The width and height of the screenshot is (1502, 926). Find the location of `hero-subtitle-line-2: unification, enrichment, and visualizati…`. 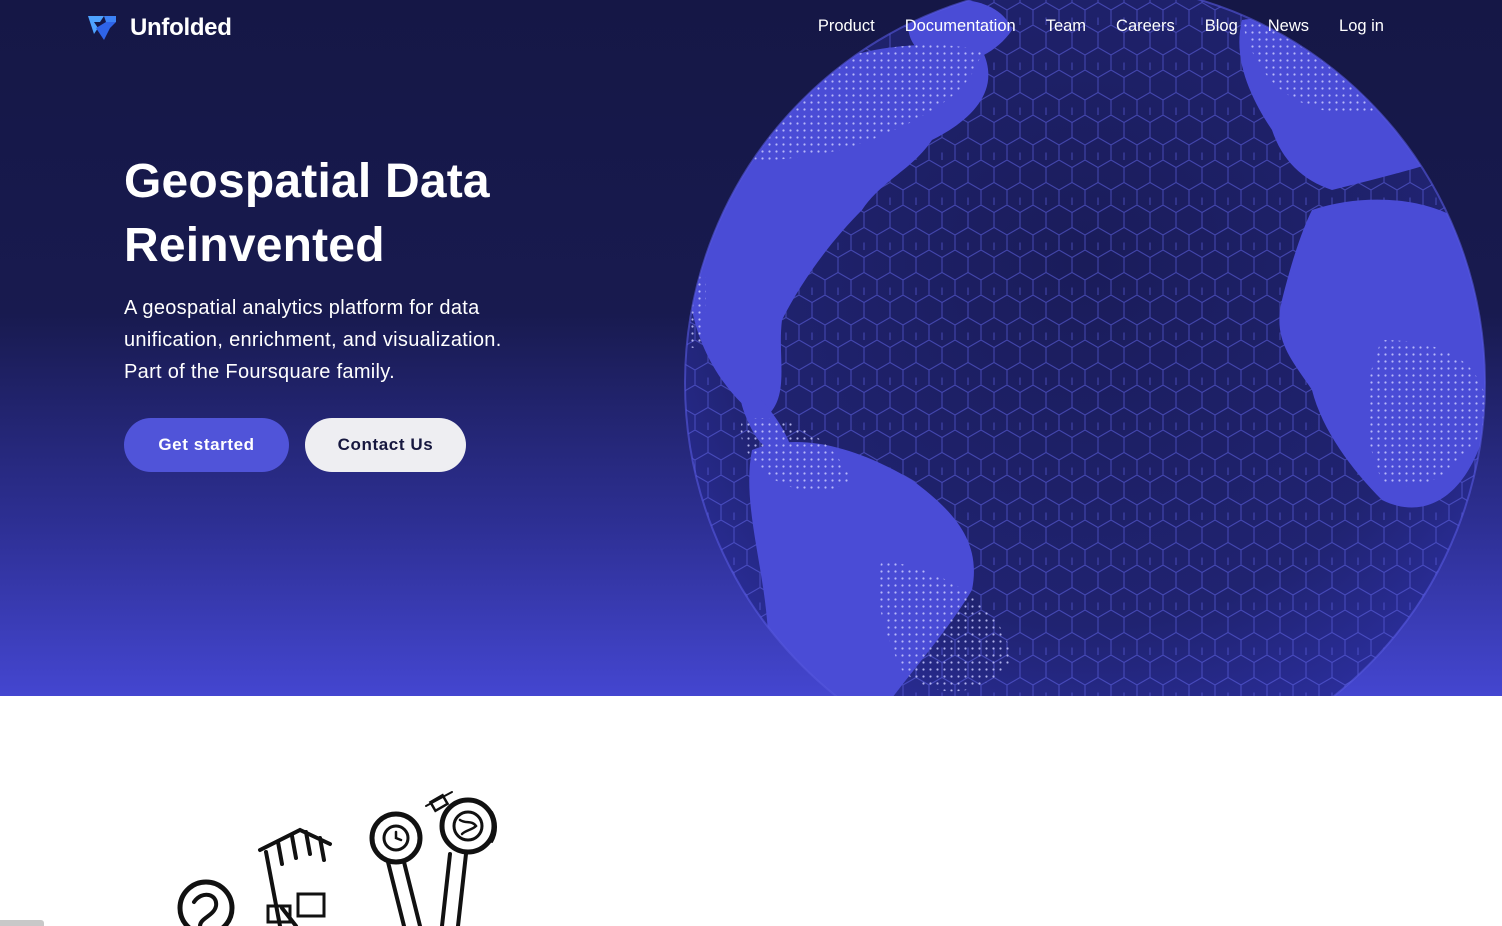

hero-subtitle-line-2: unification, enrichment, and visualizati… is located at coordinates (313, 340).